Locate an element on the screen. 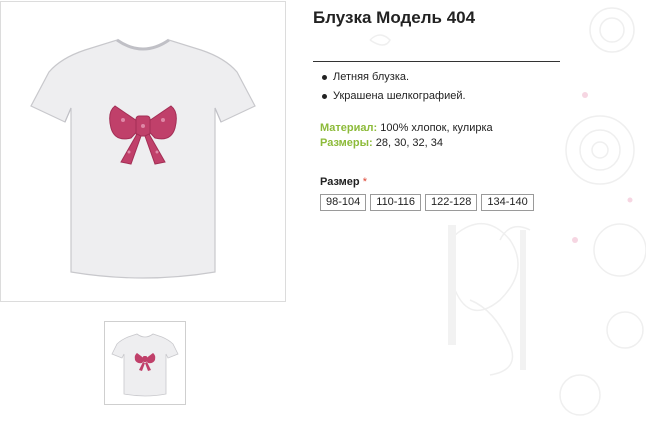 This screenshot has height=421, width=646. feature-item: Украшена шелкографией. is located at coordinates (393, 99).